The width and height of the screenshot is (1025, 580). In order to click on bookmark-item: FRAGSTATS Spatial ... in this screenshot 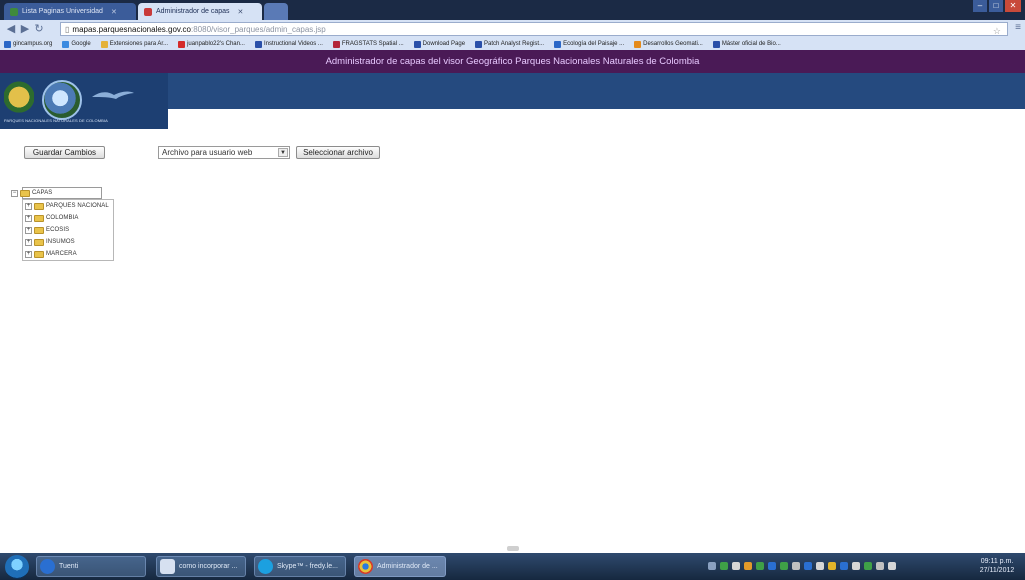, I will do `click(368, 44)`.